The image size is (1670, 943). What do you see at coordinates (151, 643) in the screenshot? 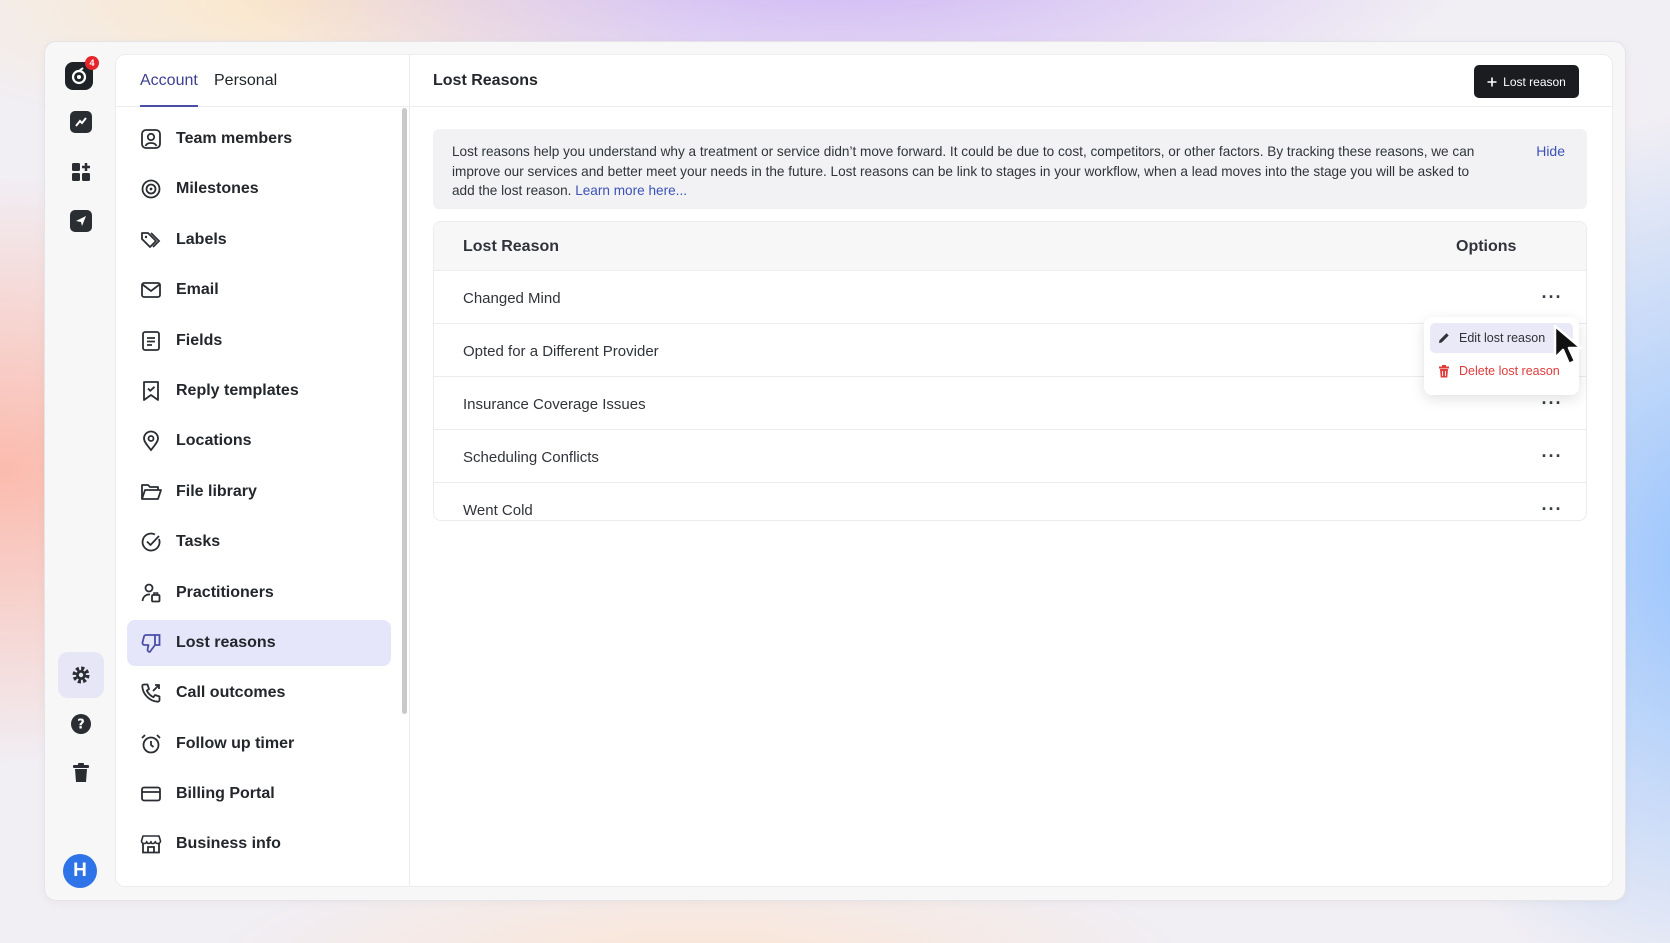
I see `thumbs-down-icon` at bounding box center [151, 643].